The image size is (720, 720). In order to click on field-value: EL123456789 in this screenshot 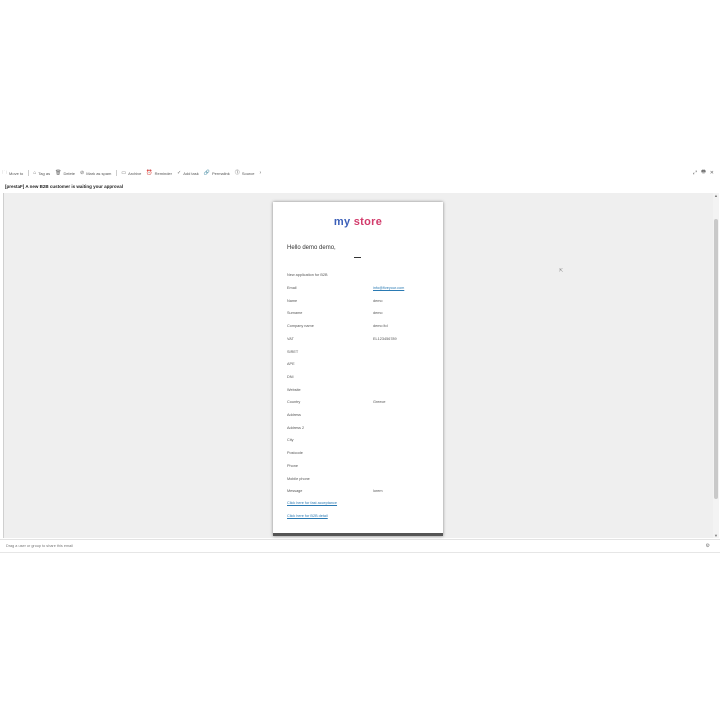, I will do `click(385, 338)`.